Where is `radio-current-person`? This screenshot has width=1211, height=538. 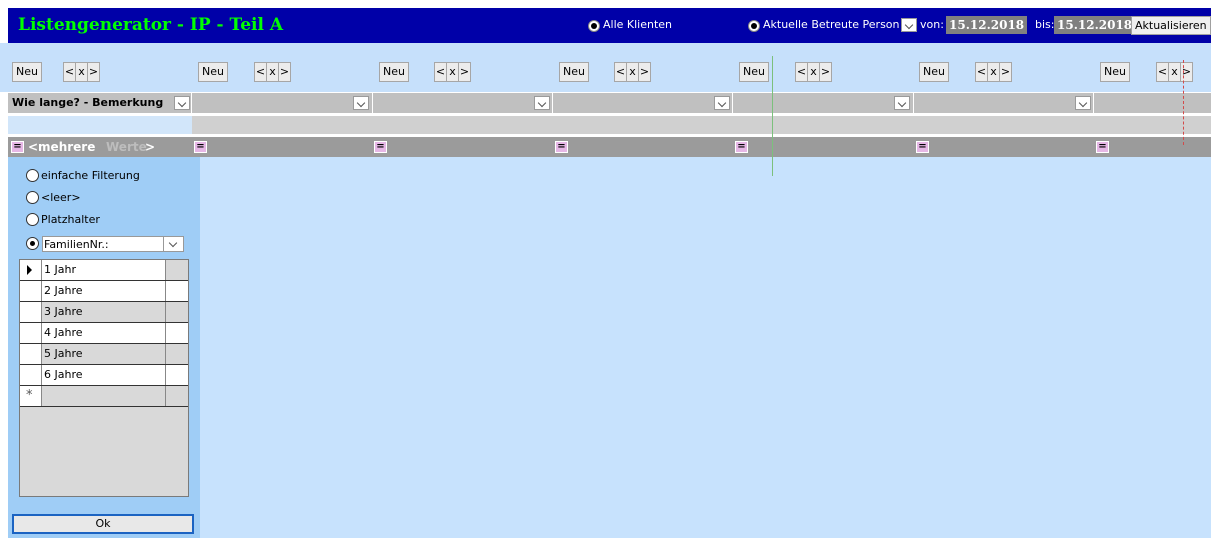 radio-current-person is located at coordinates (754, 26).